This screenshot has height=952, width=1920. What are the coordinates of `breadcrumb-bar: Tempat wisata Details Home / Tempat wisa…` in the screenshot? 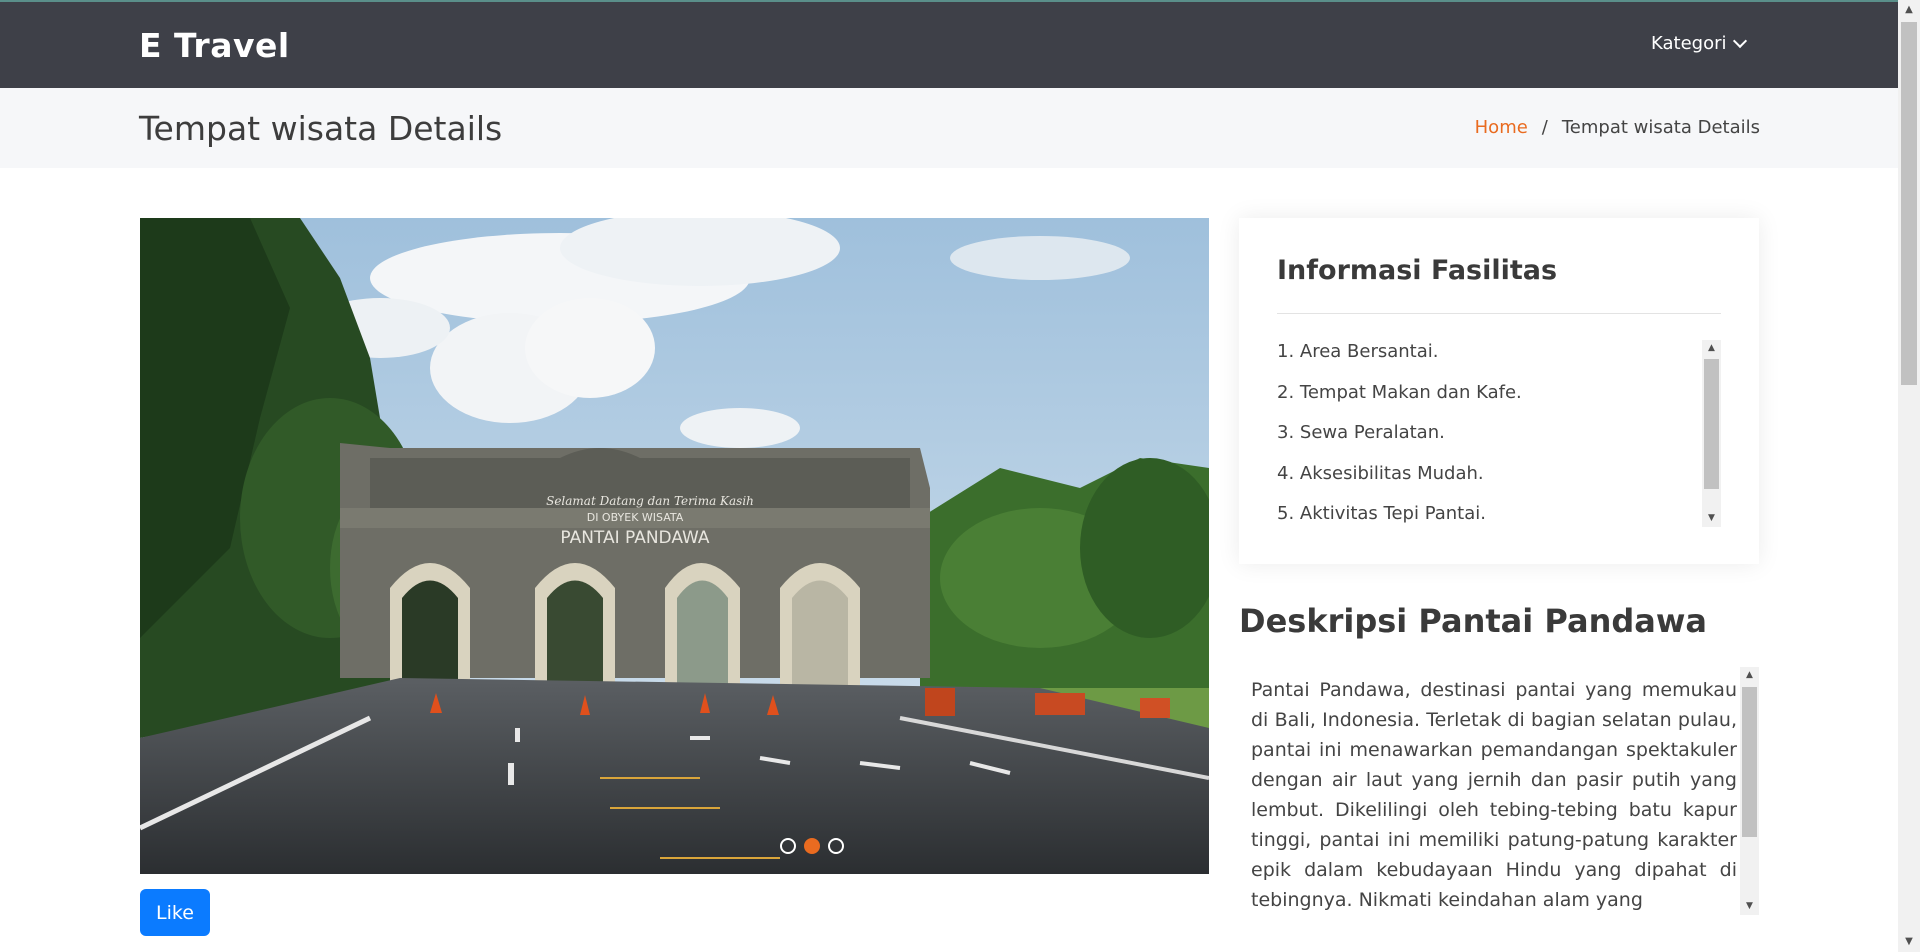 It's located at (949, 128).